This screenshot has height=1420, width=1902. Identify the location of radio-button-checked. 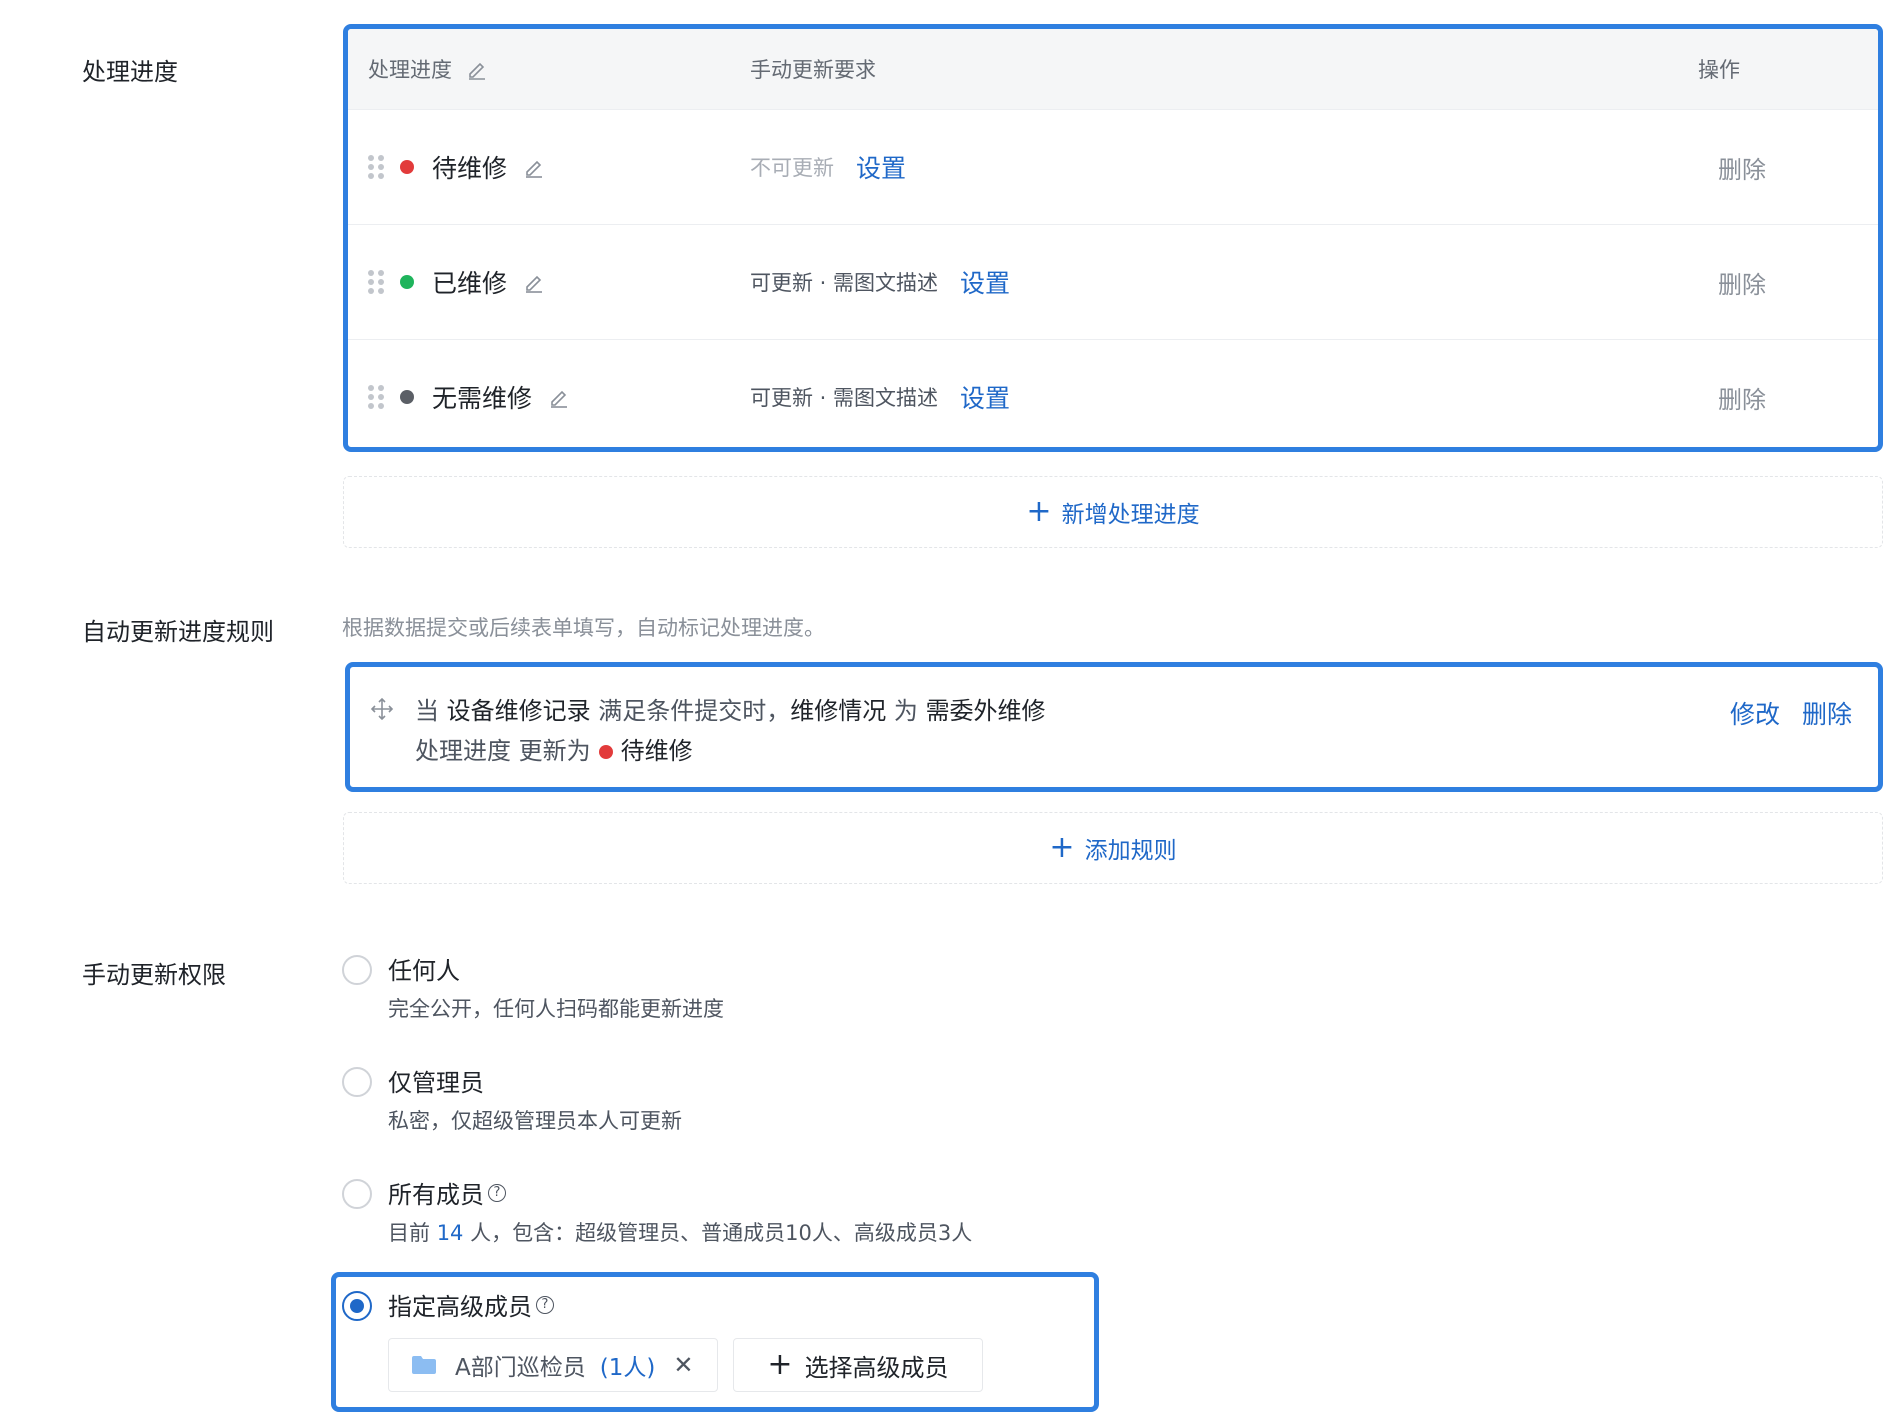
(357, 1306).